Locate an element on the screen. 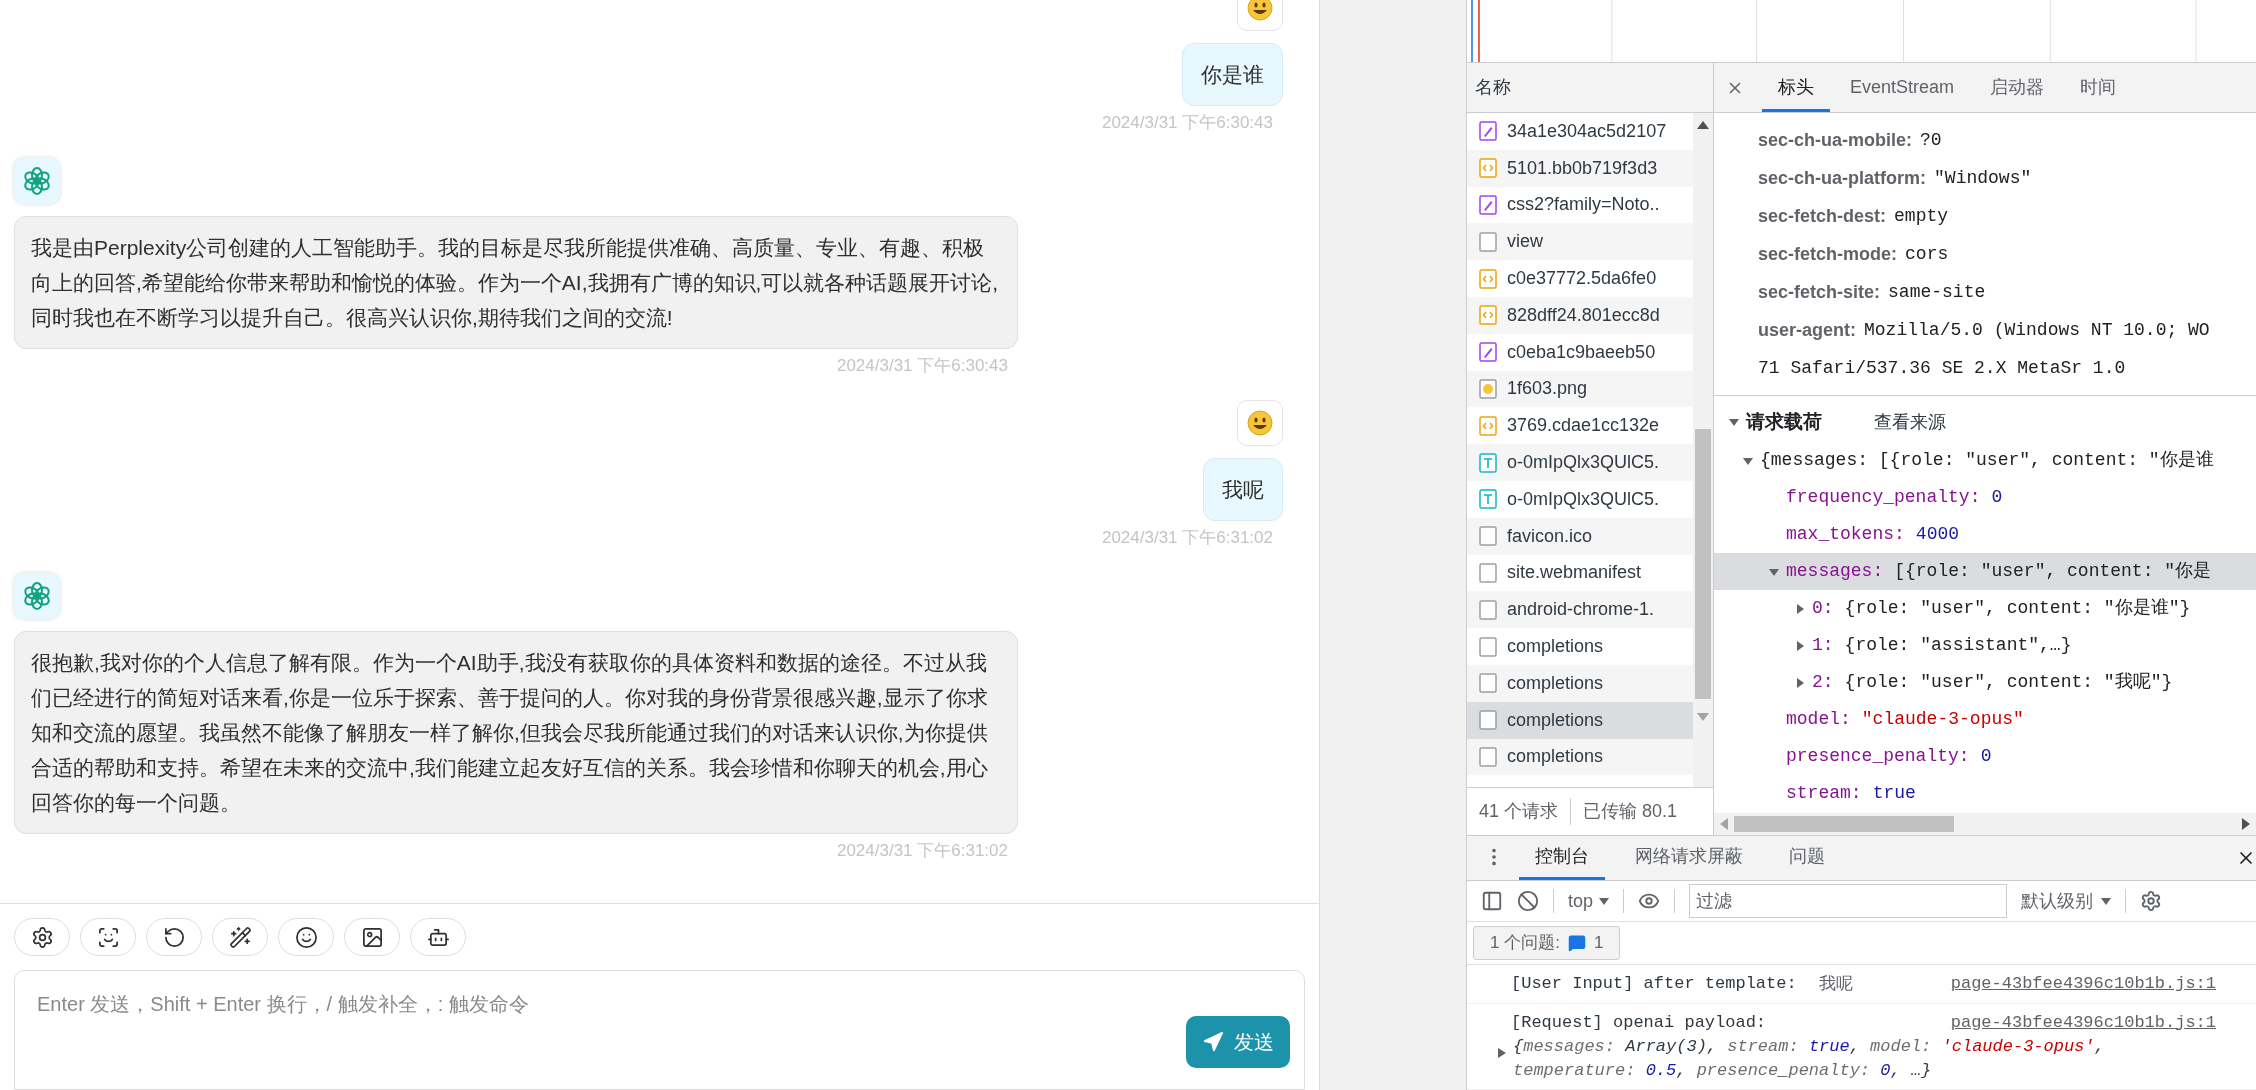 The height and width of the screenshot is (1090, 2256). network-summary: 已传输 80.1 is located at coordinates (1624, 811).